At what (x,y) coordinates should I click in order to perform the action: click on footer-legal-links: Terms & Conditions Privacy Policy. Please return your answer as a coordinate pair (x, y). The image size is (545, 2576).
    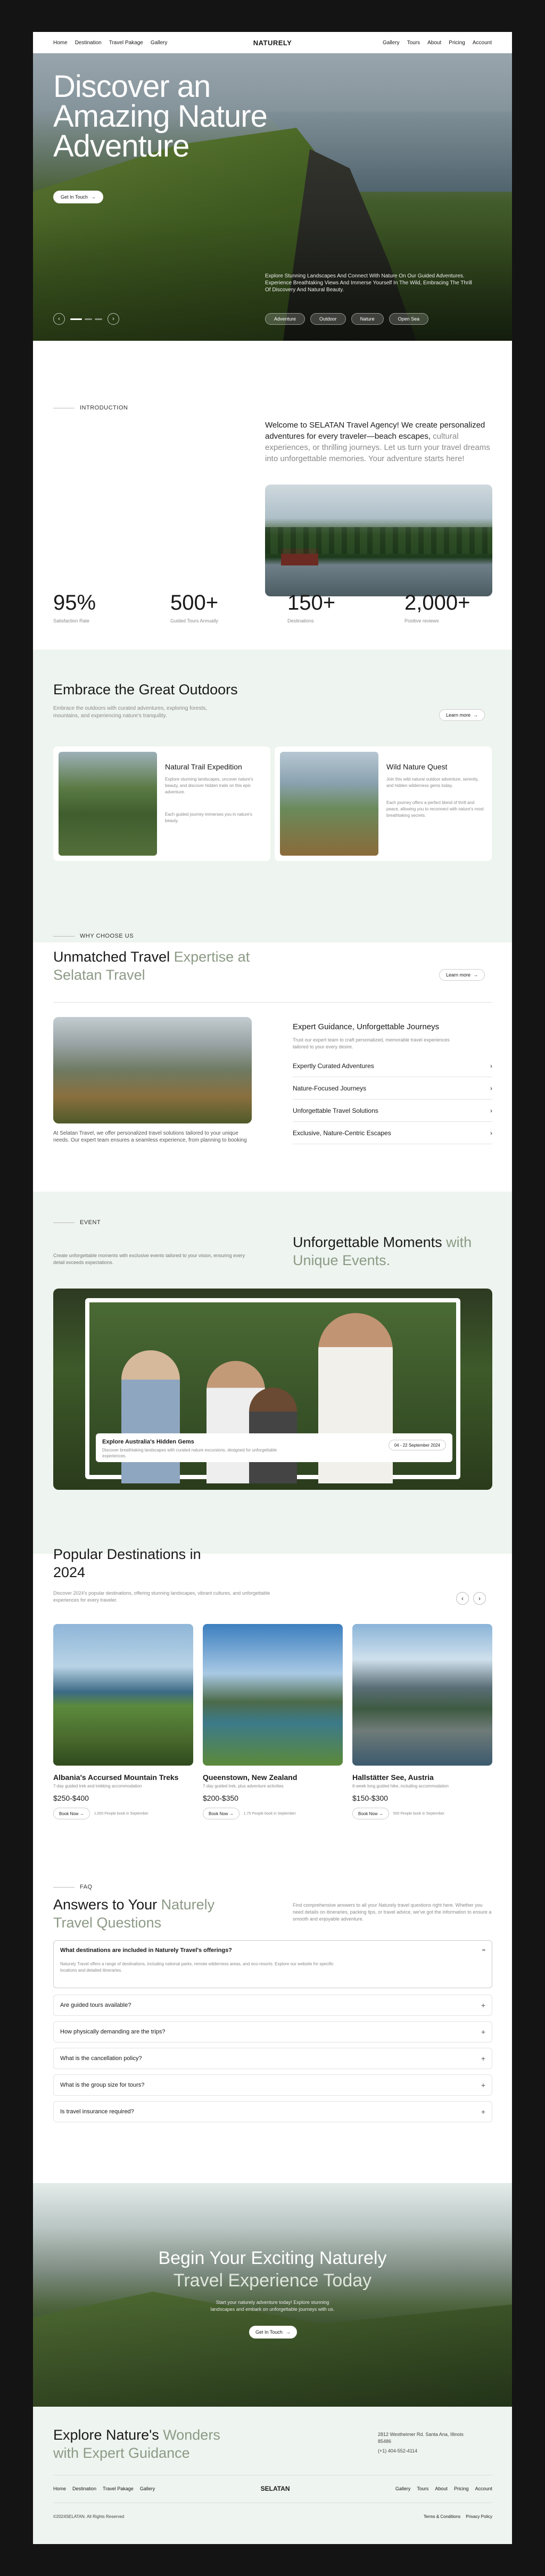
    Looking at the image, I should click on (446, 2516).